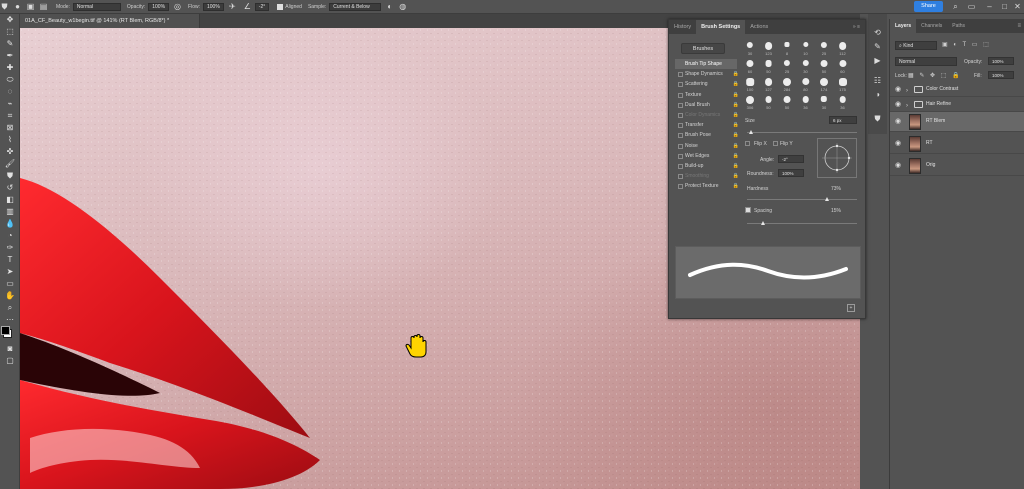  Describe the element at coordinates (4, 6) in the screenshot. I see `clone-stamp-tool-icon: ⛊` at that location.